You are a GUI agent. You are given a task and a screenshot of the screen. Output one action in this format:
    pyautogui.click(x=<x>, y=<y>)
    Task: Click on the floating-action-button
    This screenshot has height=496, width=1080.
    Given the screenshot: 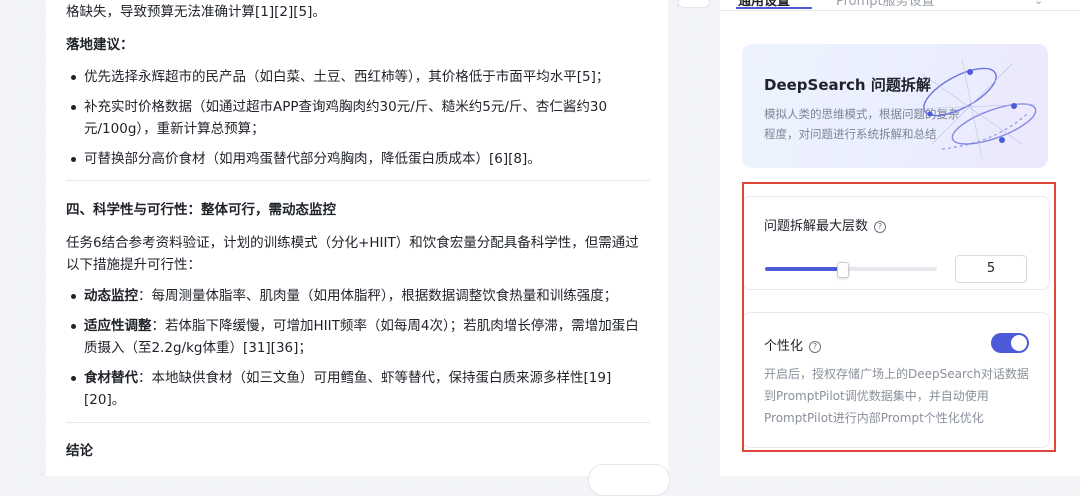 What is the action you would take?
    pyautogui.click(x=629, y=480)
    